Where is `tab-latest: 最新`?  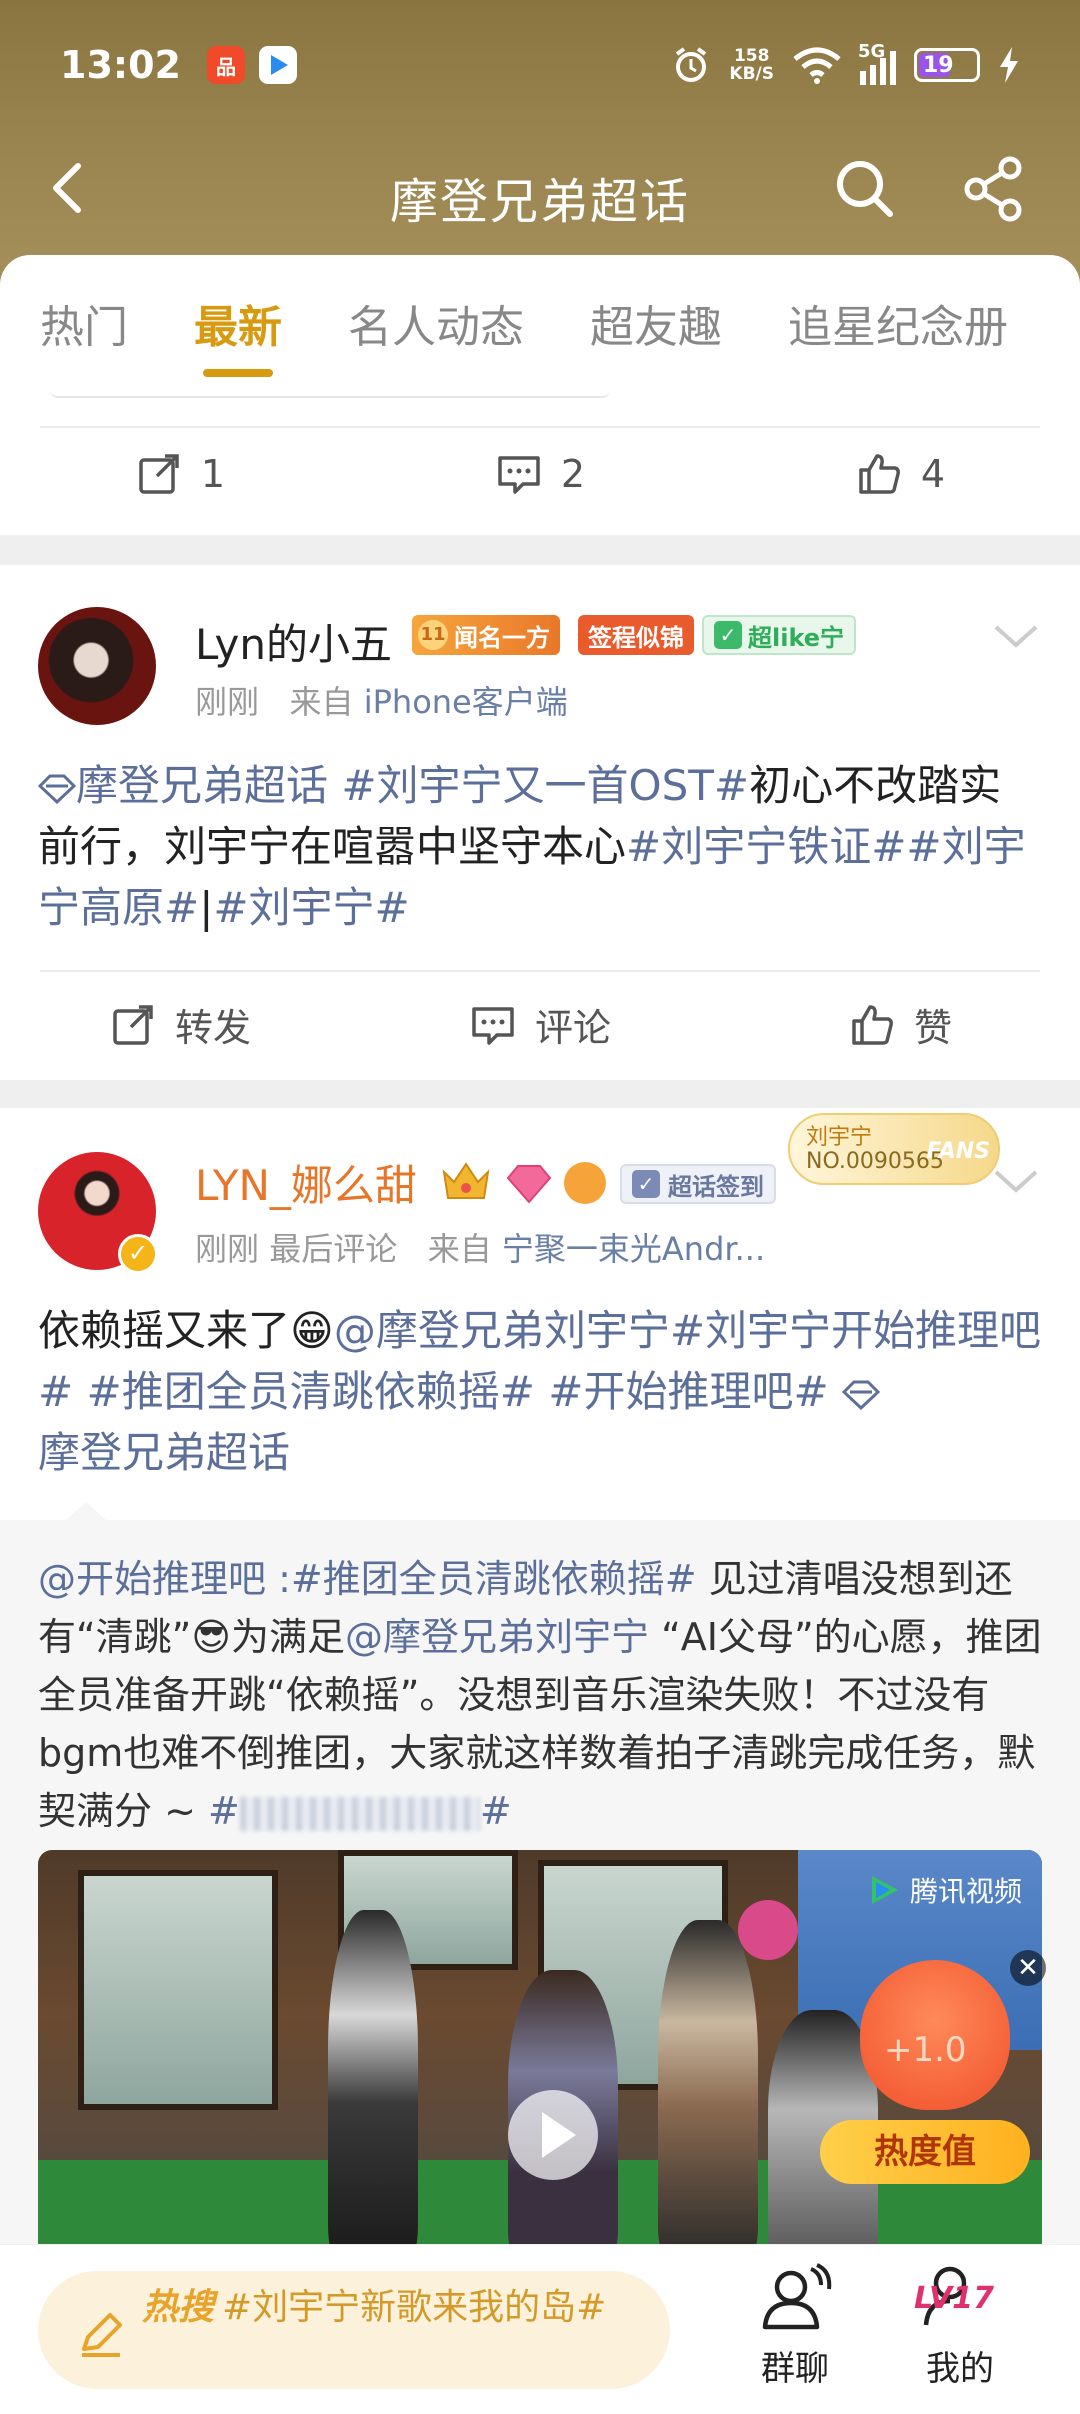
tab-latest: 最新 is located at coordinates (238, 323).